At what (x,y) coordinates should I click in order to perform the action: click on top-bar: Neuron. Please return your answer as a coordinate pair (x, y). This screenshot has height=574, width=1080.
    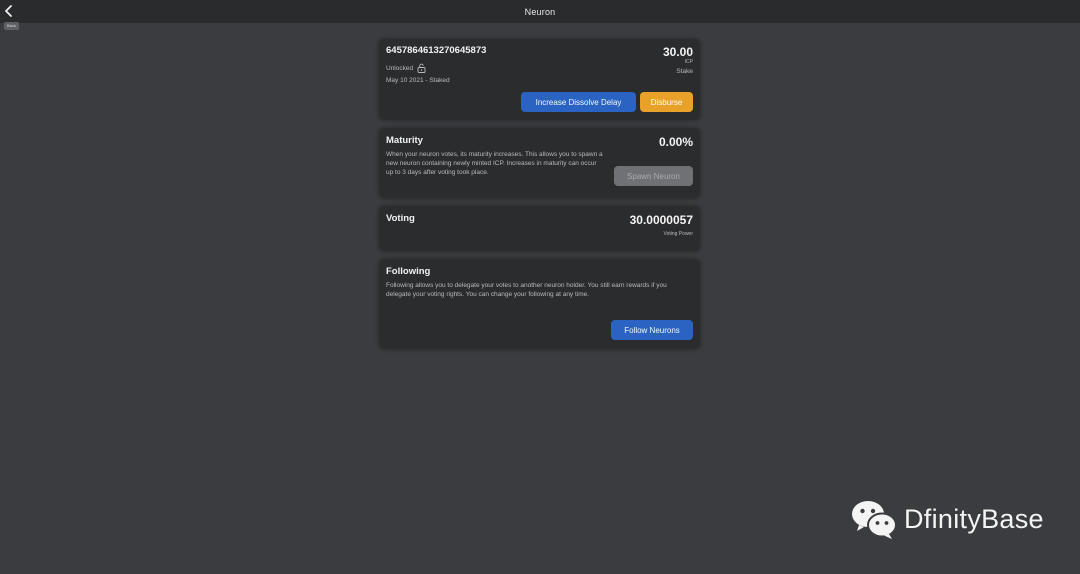
    Looking at the image, I should click on (540, 11).